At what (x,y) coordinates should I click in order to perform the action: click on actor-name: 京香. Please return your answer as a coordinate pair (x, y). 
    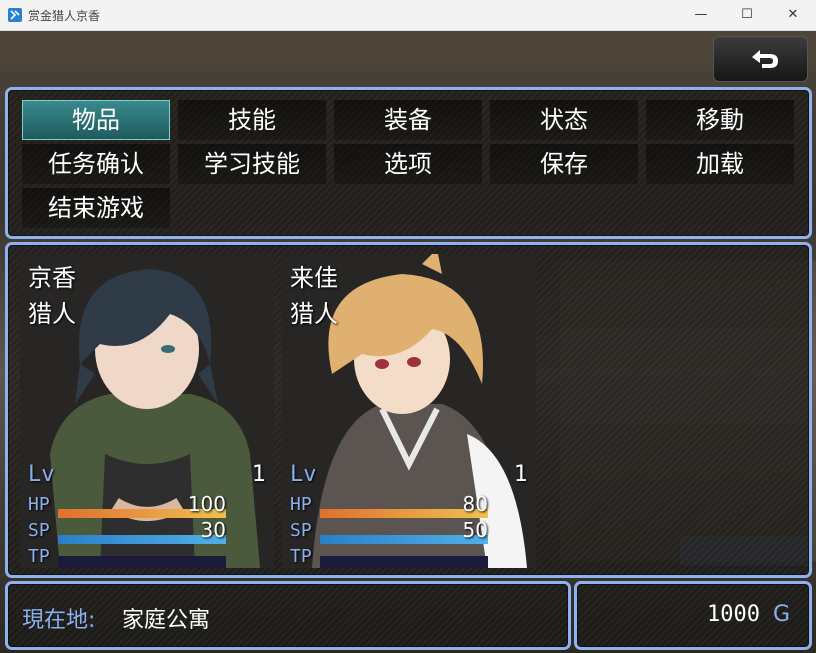
    Looking at the image, I should click on (52, 278).